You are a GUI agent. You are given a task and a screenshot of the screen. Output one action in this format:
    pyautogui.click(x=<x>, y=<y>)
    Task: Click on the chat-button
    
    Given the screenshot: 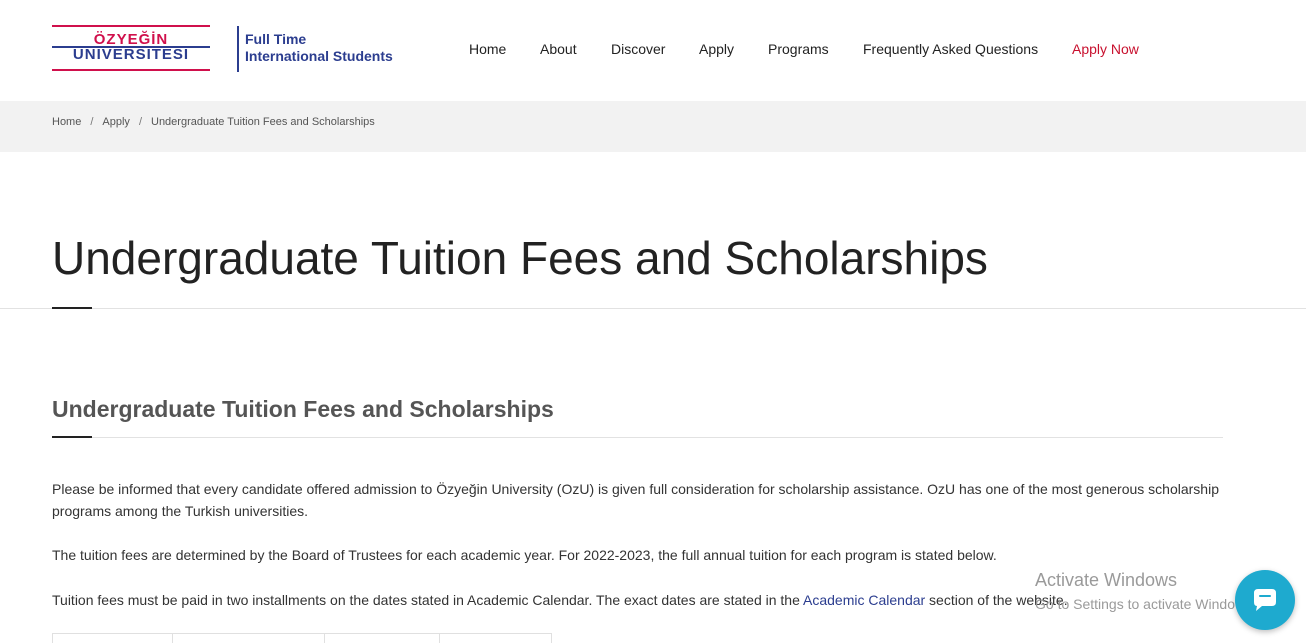 What is the action you would take?
    pyautogui.click(x=1265, y=600)
    